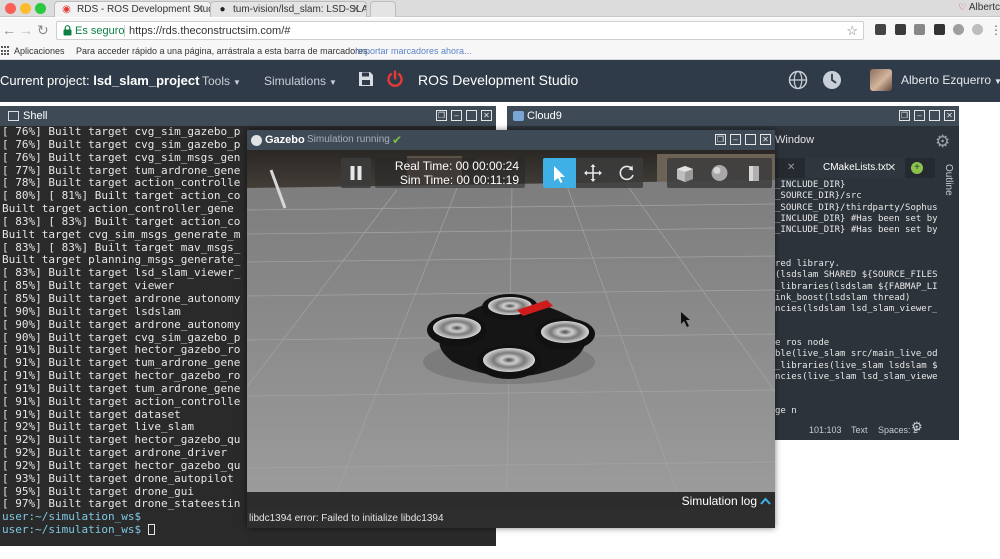  I want to click on code-line: ge n, so click(786, 410).